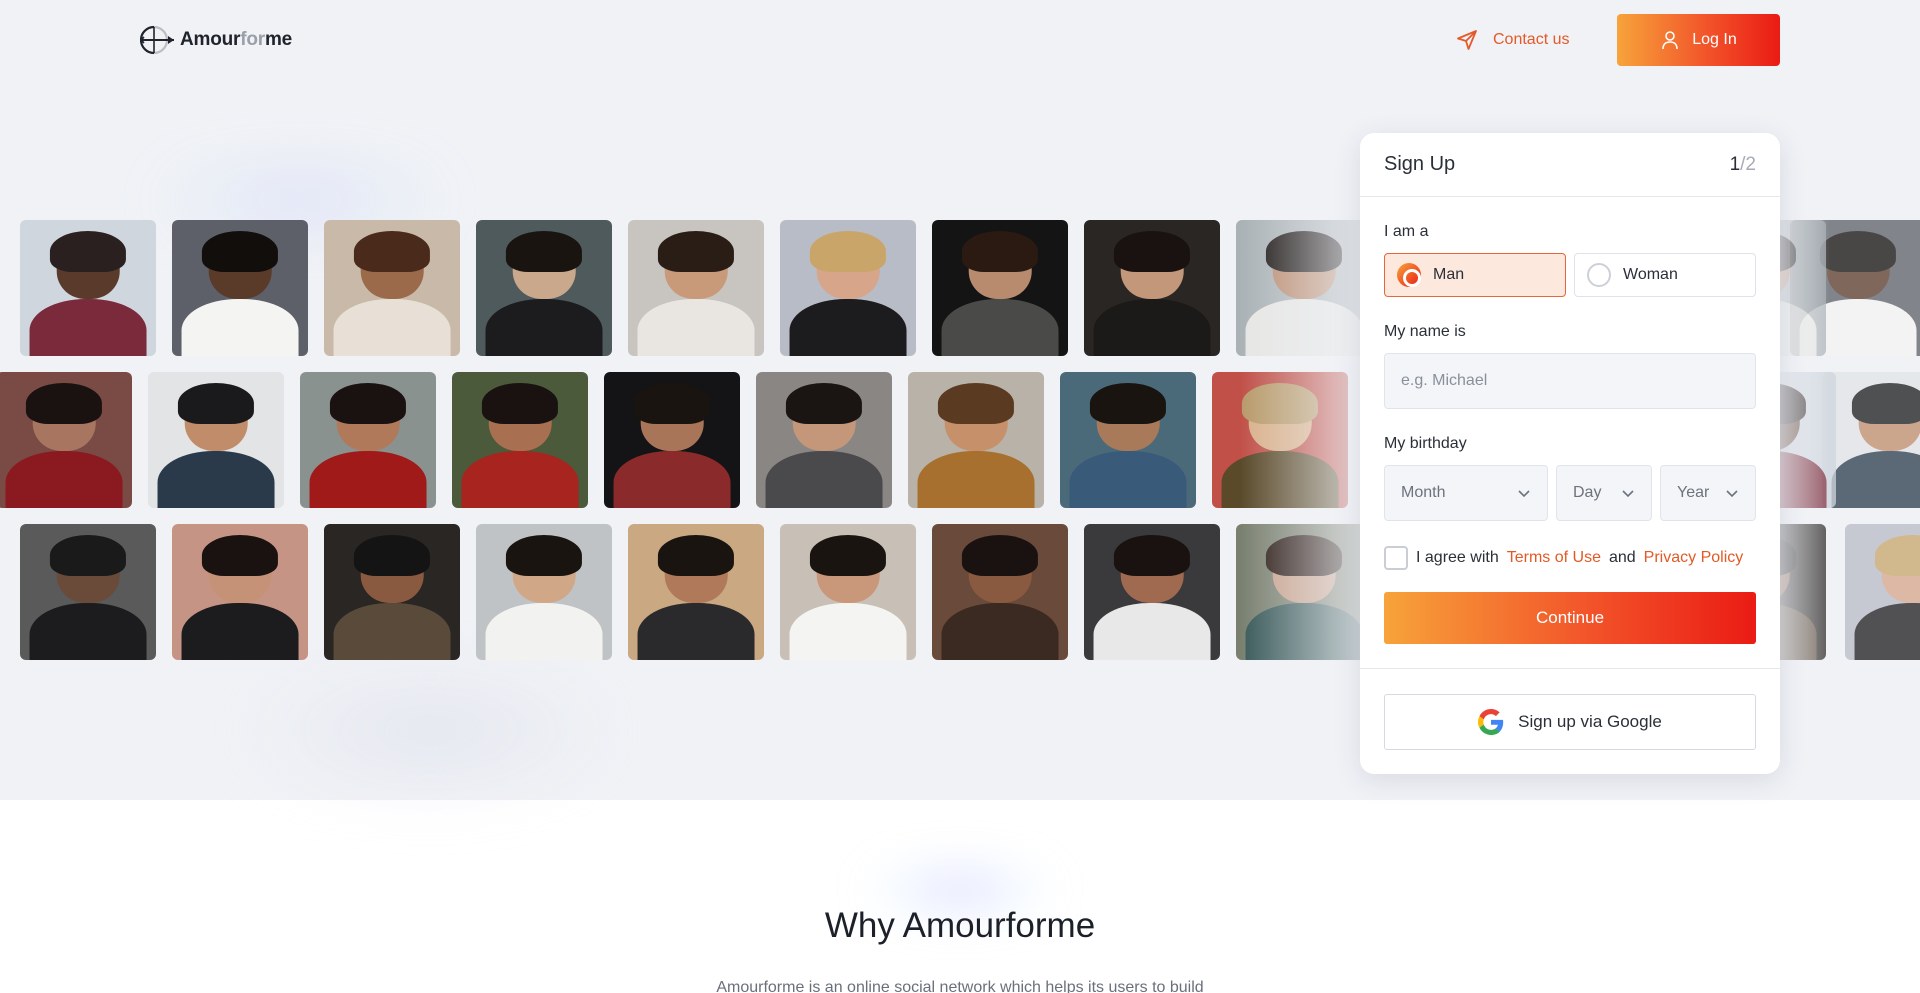 The height and width of the screenshot is (993, 1920). Describe the element at coordinates (1423, 492) in the screenshot. I see `month-select-value: Month` at that location.